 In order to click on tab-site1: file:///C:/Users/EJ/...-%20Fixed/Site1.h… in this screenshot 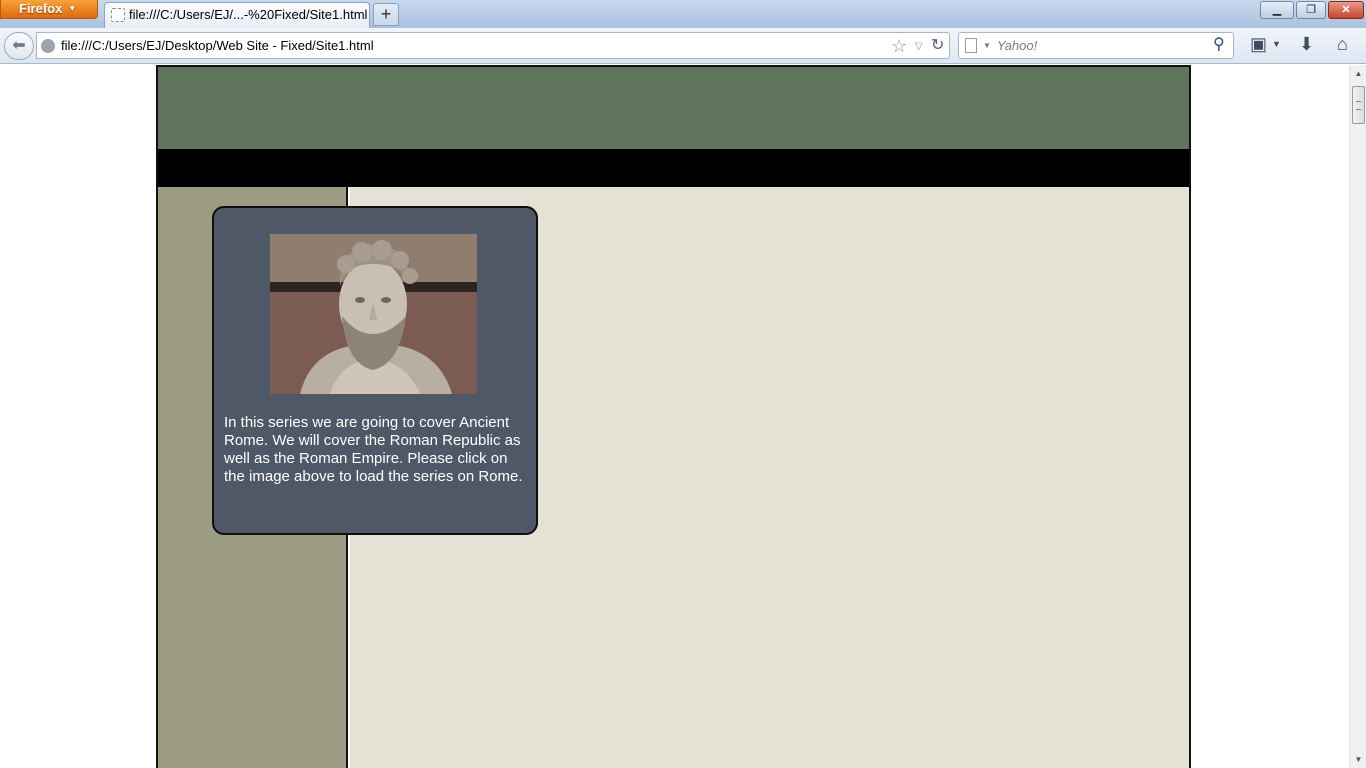, I will do `click(237, 15)`.